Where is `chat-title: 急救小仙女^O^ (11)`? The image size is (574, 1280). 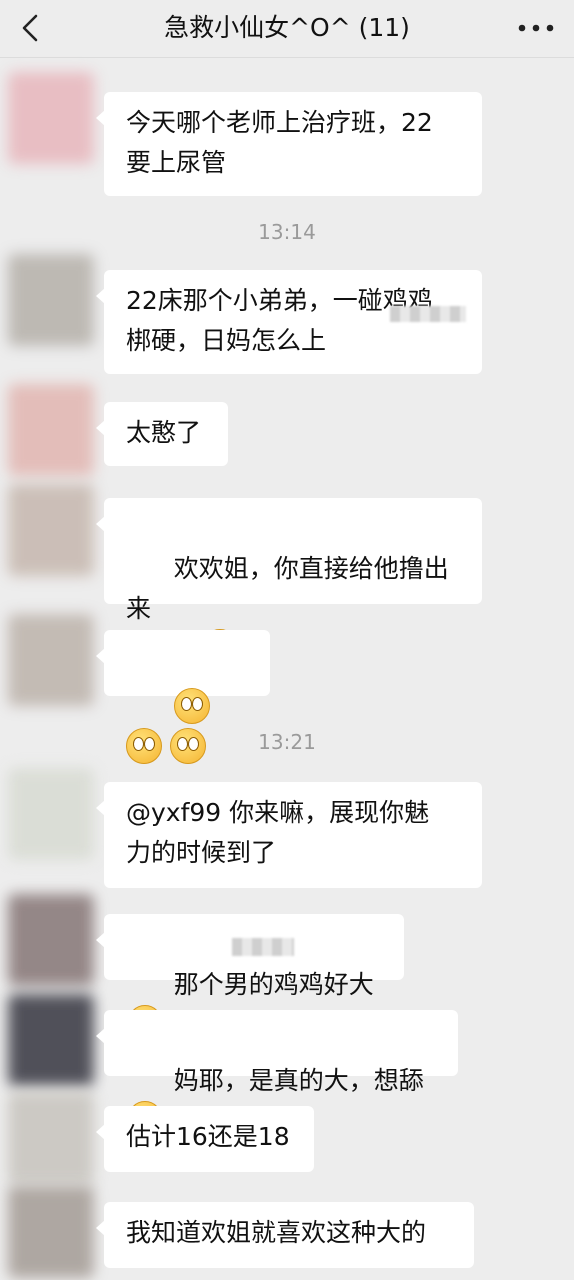 chat-title: 急救小仙女^O^ (11) is located at coordinates (287, 27).